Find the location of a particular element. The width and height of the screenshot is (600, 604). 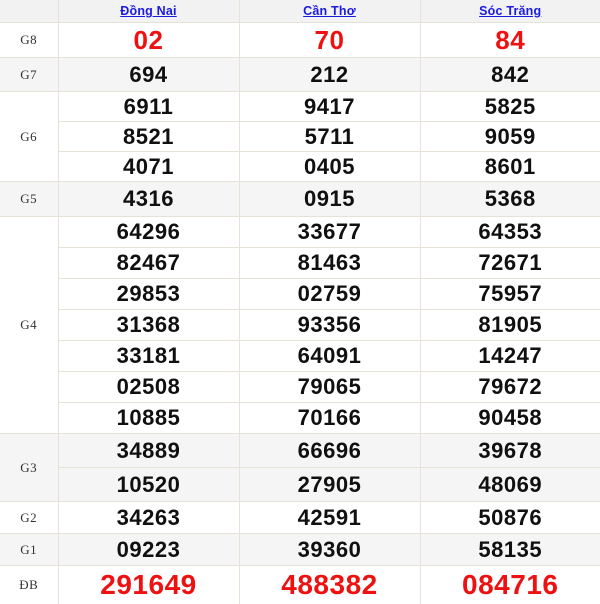

prize-value: 81905 is located at coordinates (510, 325).